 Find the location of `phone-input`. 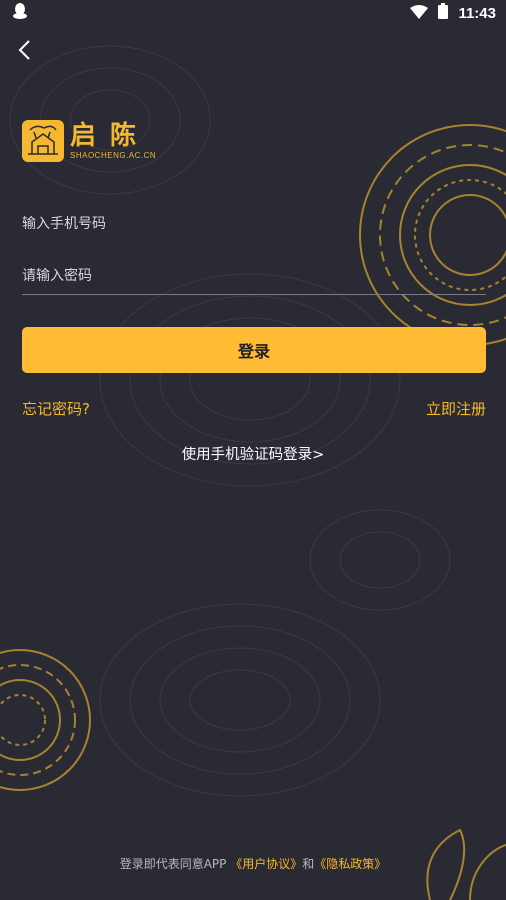

phone-input is located at coordinates (254, 224).